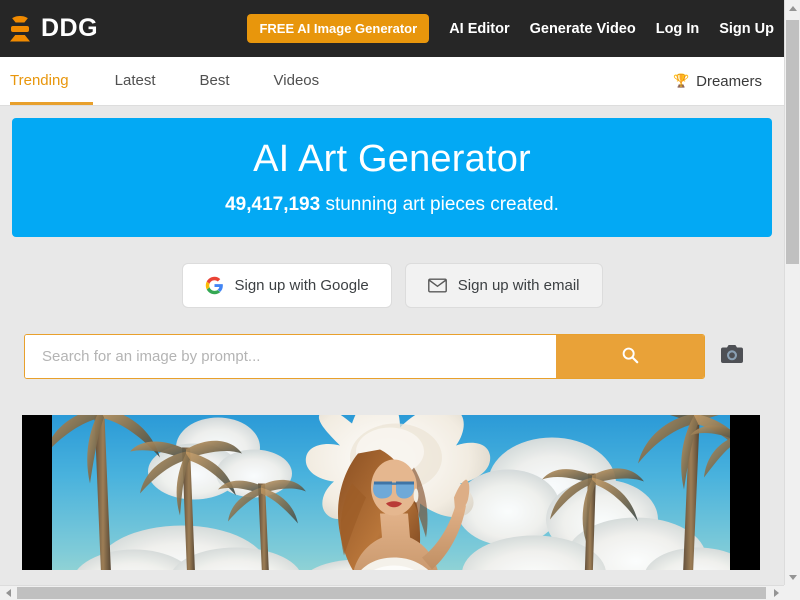  I want to click on brand-name: DDG, so click(70, 28).